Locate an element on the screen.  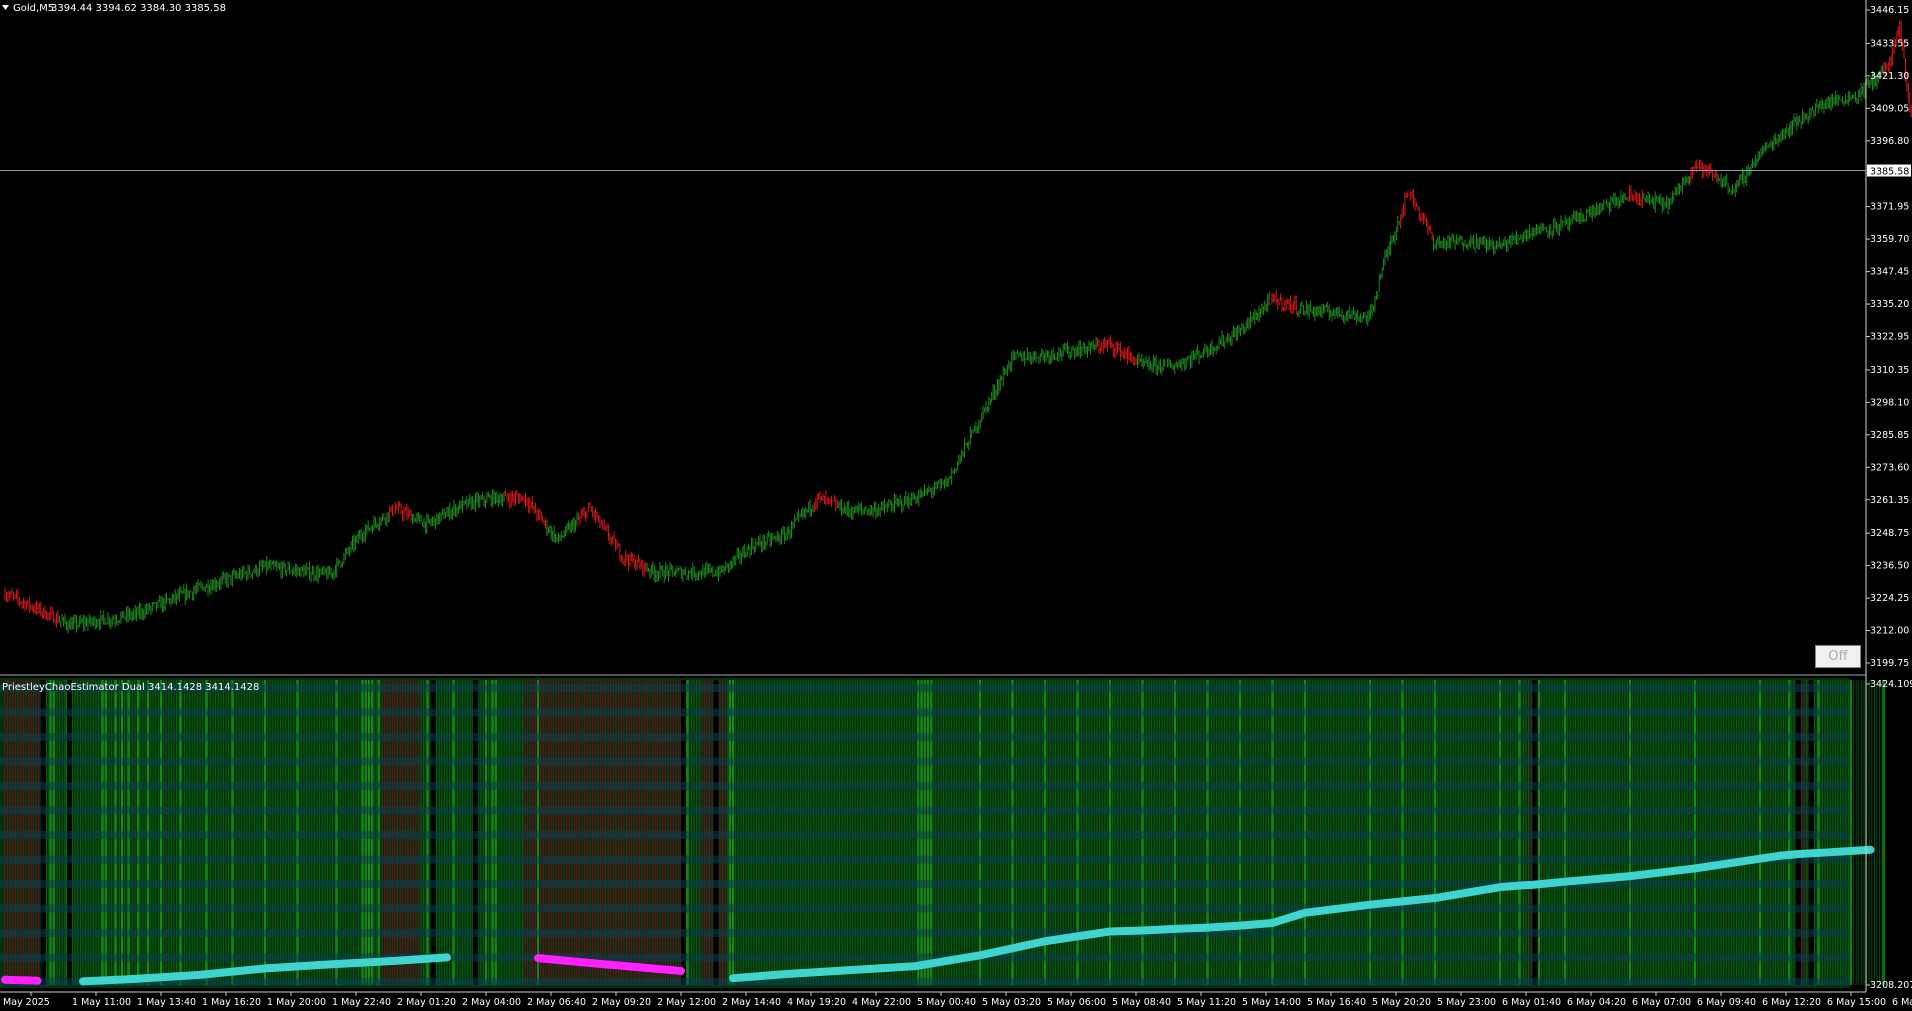
price-tick-label: 3285.85 is located at coordinates (1889, 435).